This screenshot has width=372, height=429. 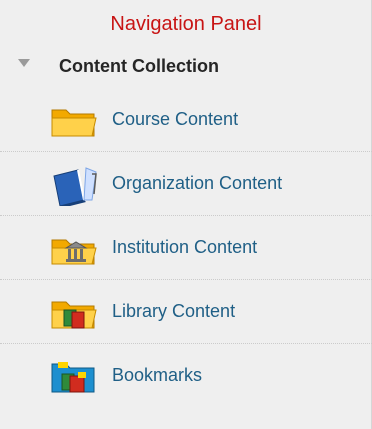 I want to click on folder-icon, so click(x=74, y=122).